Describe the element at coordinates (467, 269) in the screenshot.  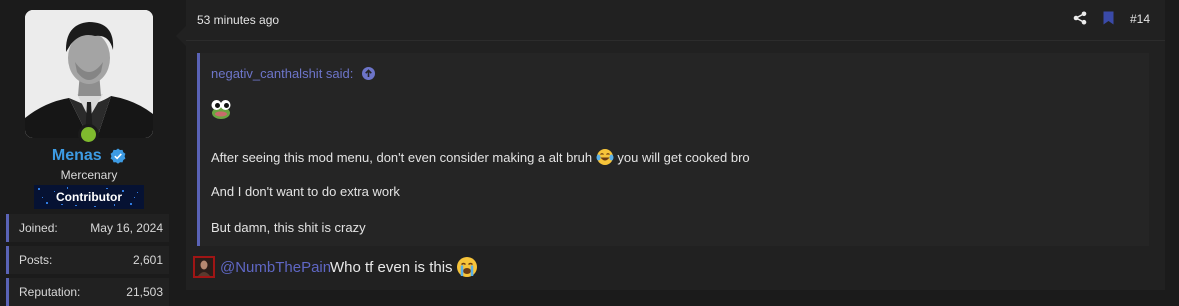
I see `sob-emoji-icon` at that location.